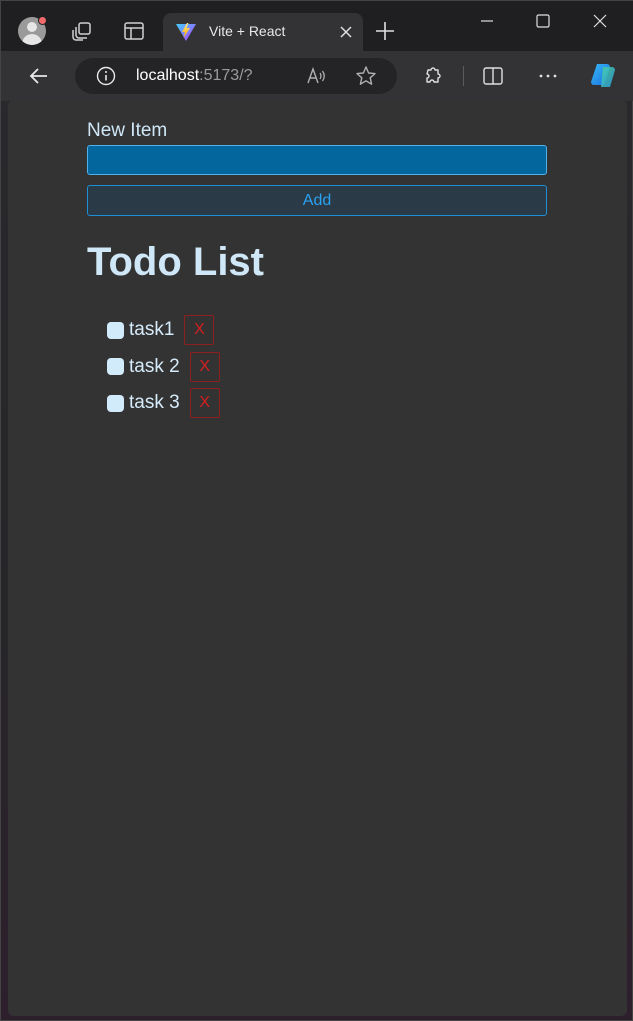 The image size is (633, 1021). Describe the element at coordinates (154, 366) in the screenshot. I see `todo-text: task 2` at that location.